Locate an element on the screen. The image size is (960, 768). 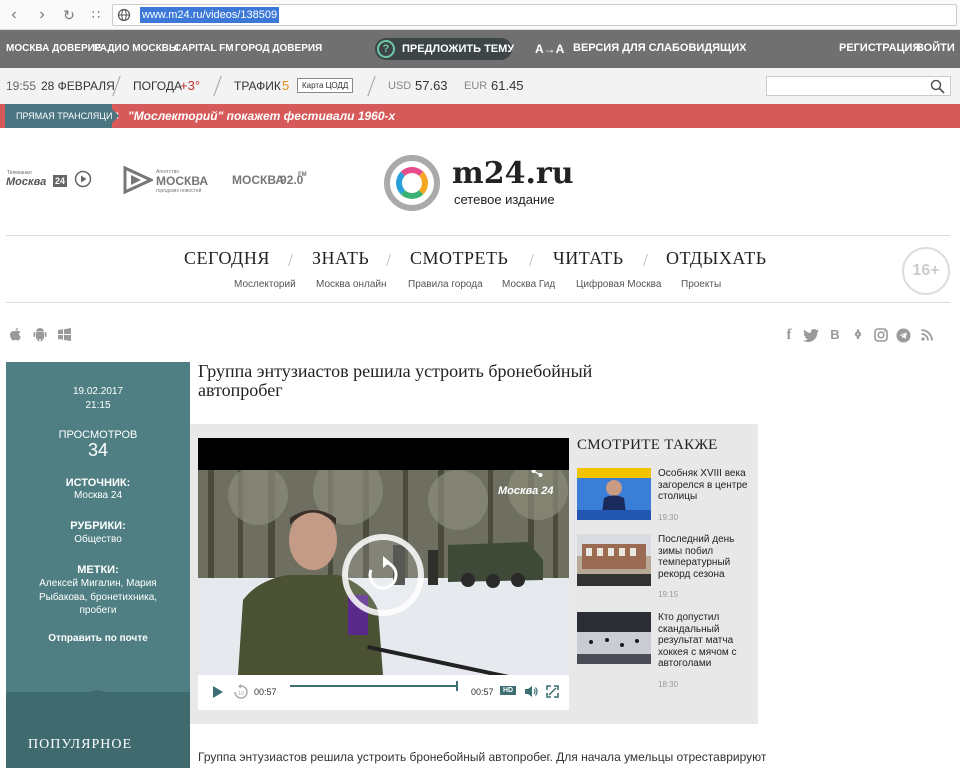
browser-toolbar: ‹ › ↻ ∷ www.m24.ru/videos/138509 is located at coordinates (480, 15).